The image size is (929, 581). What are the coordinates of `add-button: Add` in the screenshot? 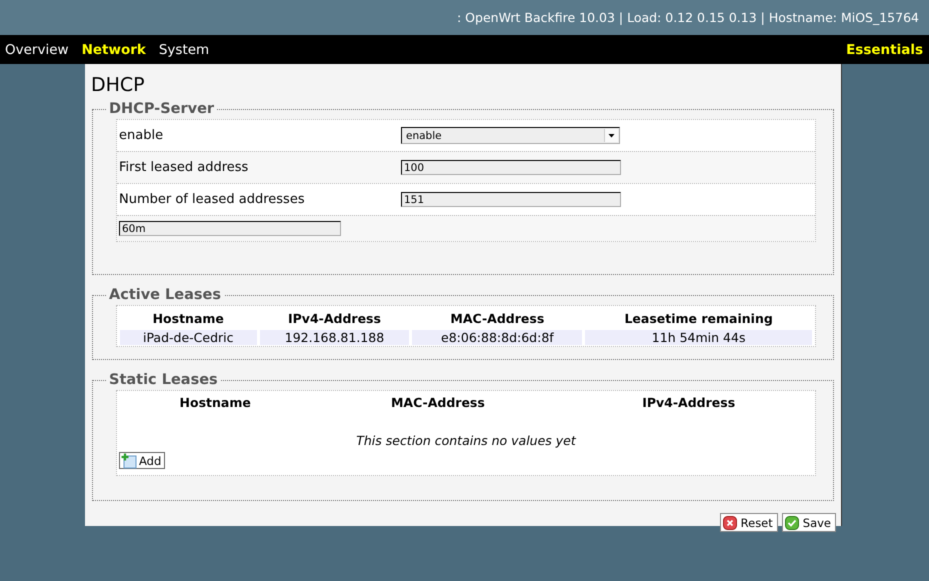 It's located at (142, 460).